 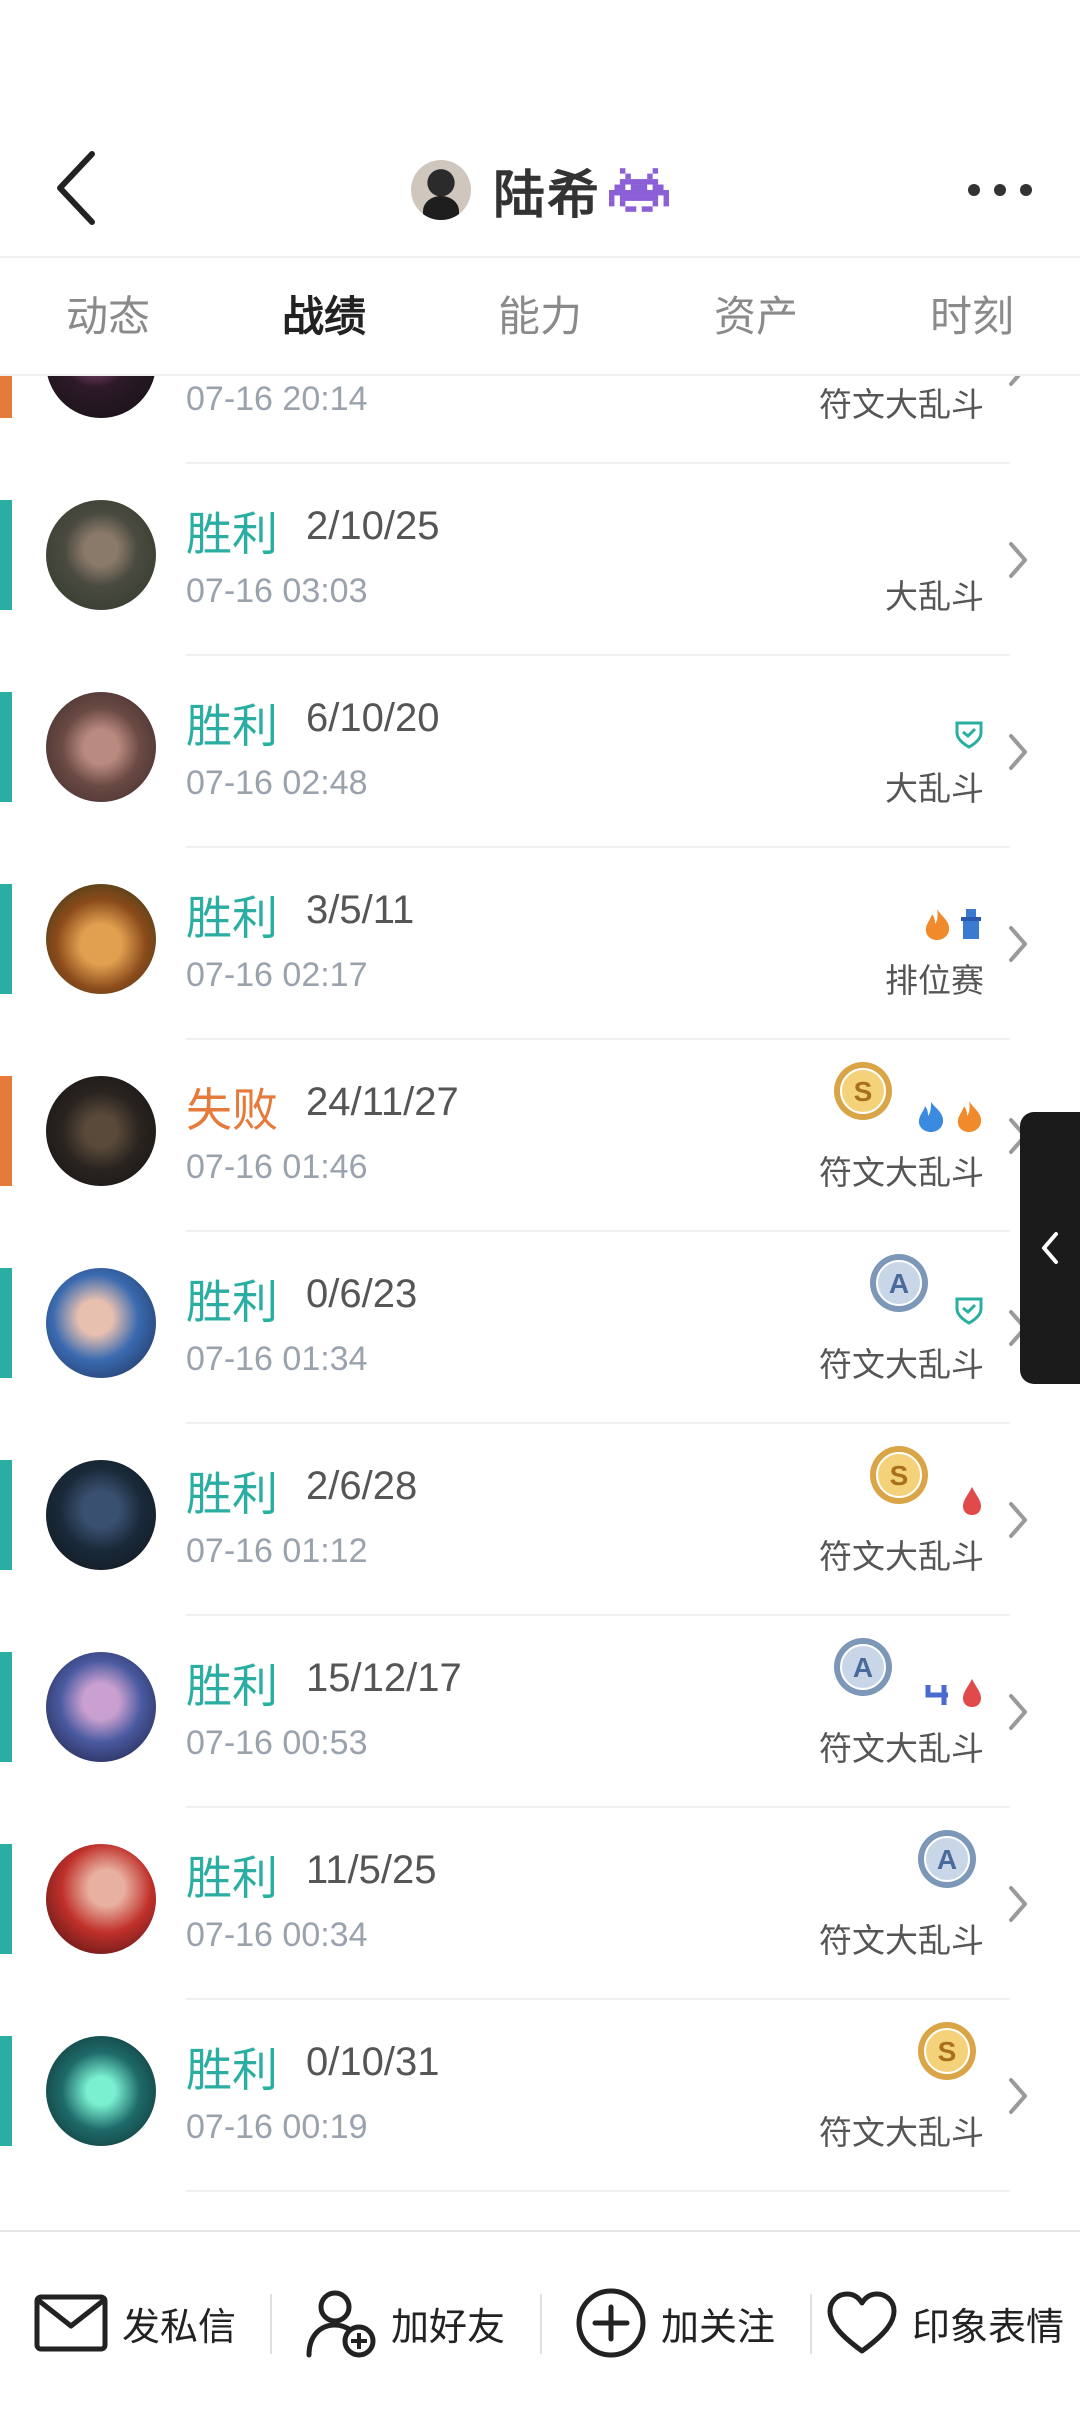 I want to click on tab-assets: 资产, so click(x=756, y=316).